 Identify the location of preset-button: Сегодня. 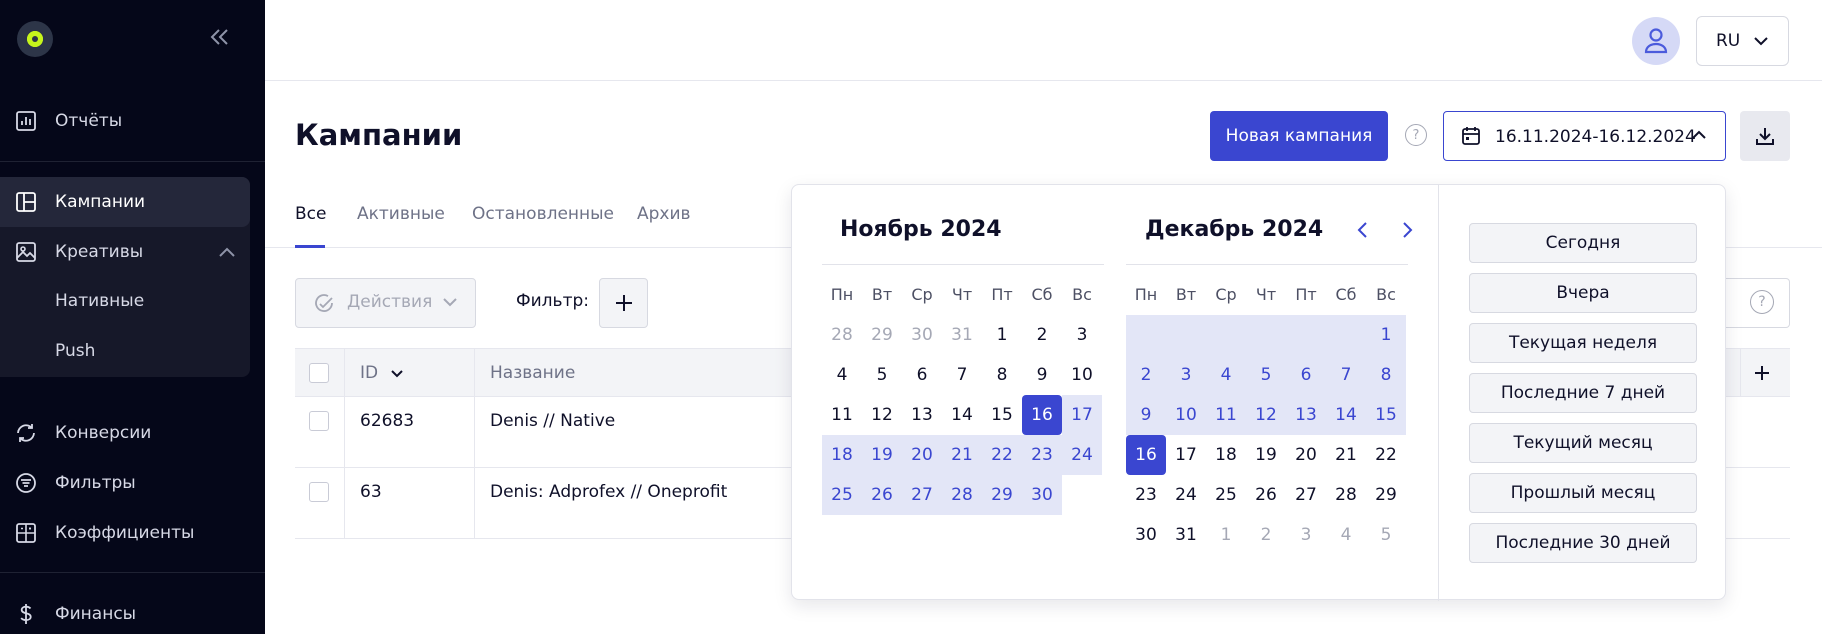
(1583, 243).